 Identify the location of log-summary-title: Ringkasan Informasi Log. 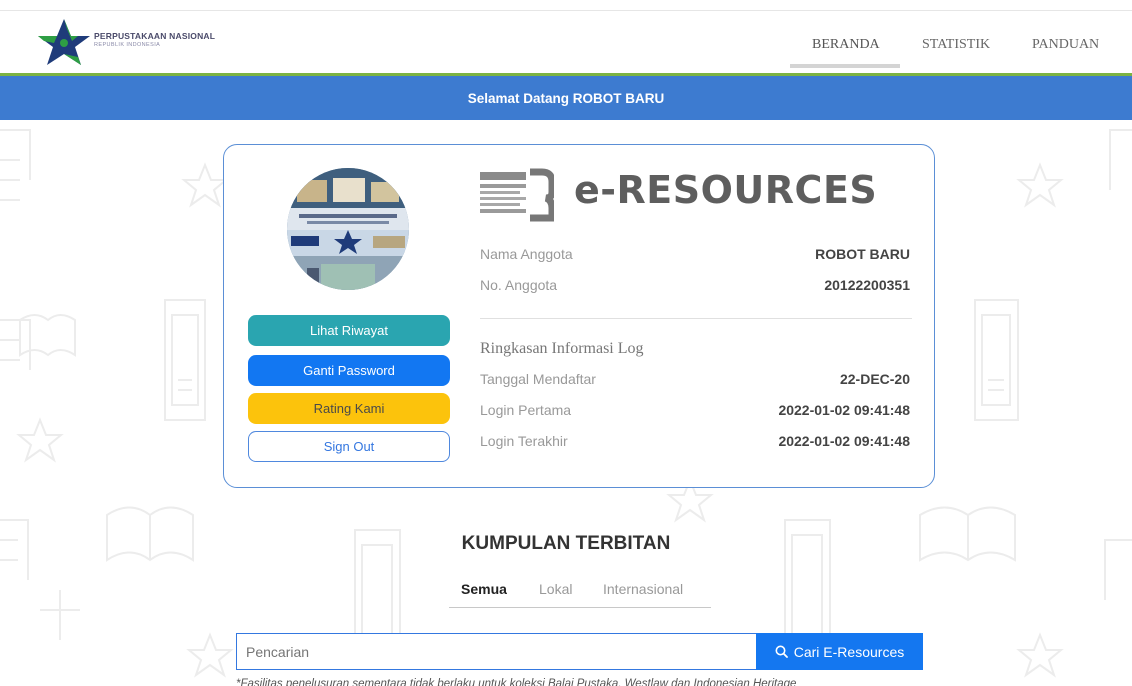
(562, 348).